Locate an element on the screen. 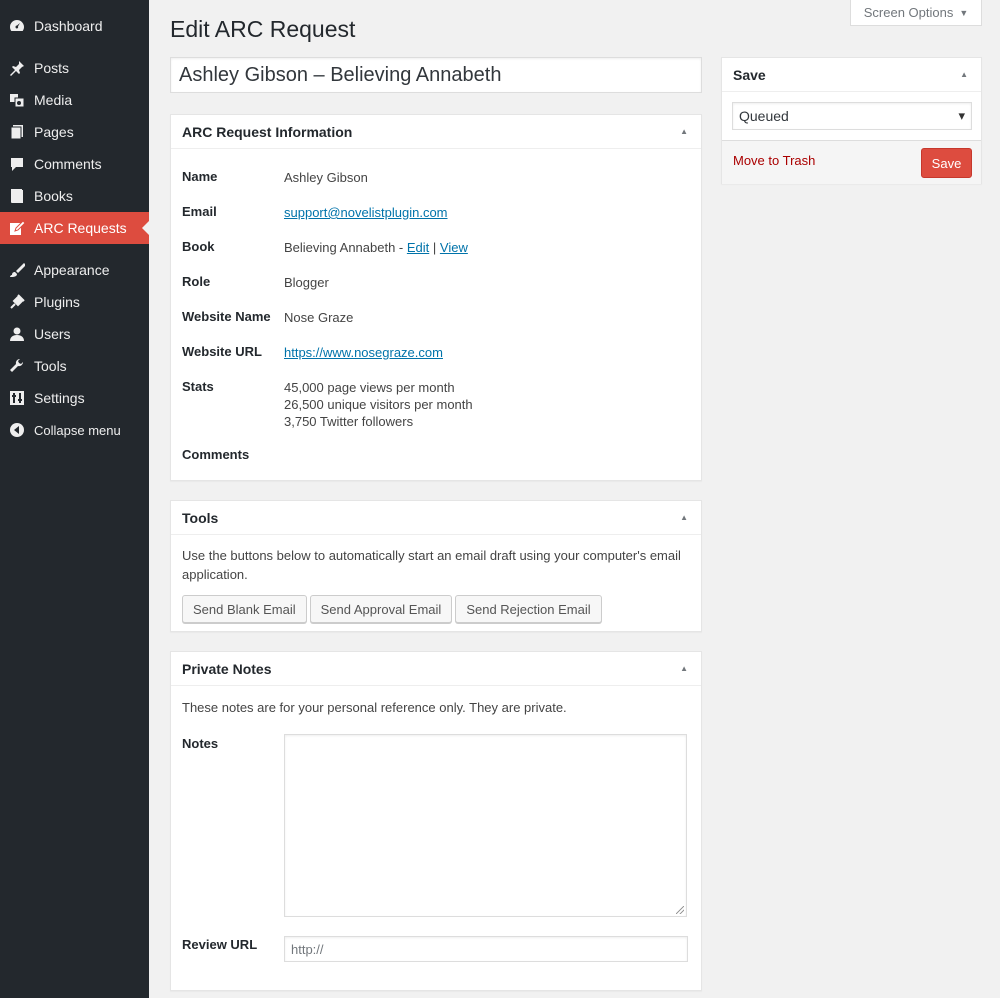  save-actions: Move to Trash Save is located at coordinates (851, 162).